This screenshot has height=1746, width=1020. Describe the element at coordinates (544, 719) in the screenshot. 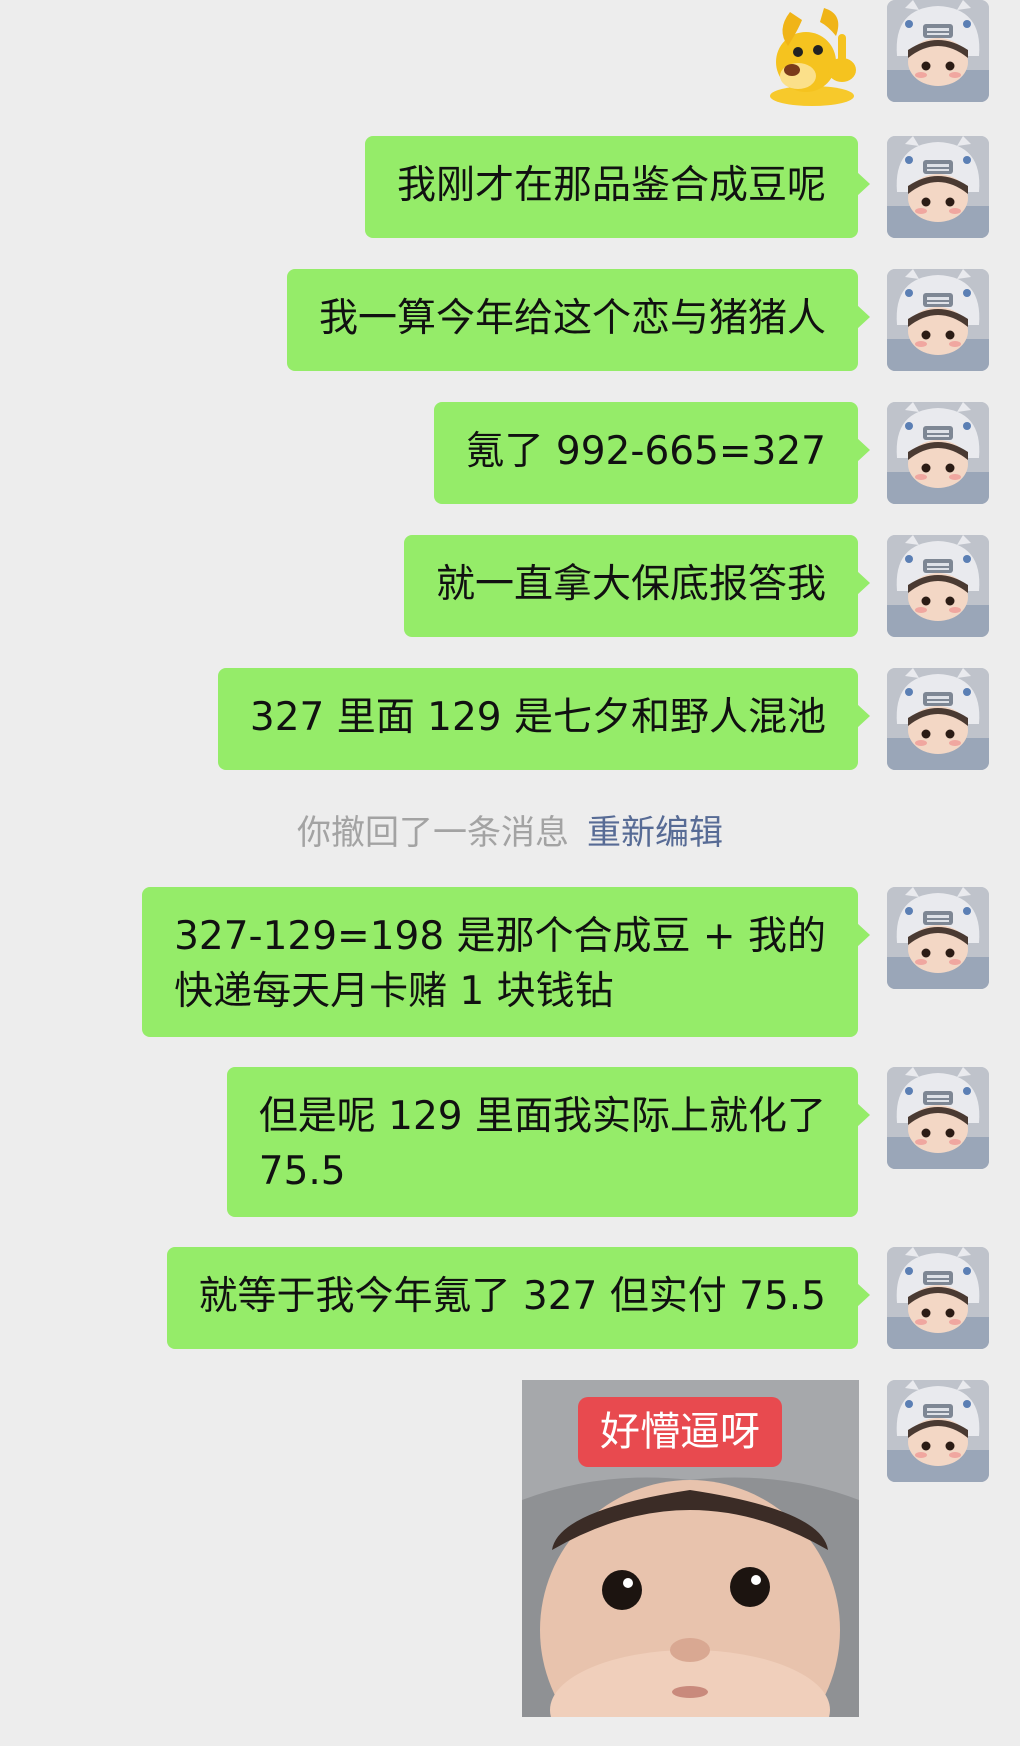

I see `message-bubble: 327 里面 129 是七夕和野人混池` at that location.